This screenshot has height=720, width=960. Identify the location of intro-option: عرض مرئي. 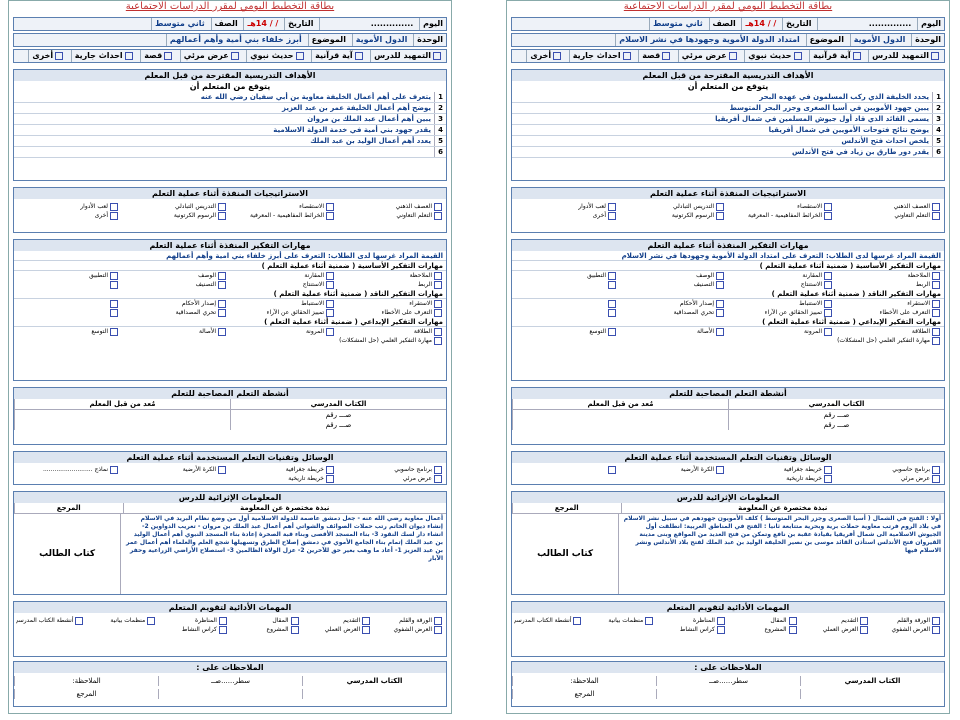
(211, 56).